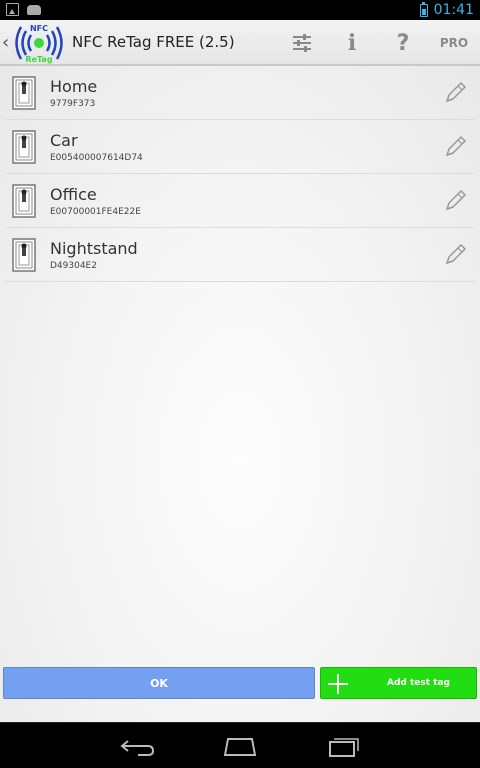  What do you see at coordinates (403, 43) in the screenshot?
I see `help-button: ?` at bounding box center [403, 43].